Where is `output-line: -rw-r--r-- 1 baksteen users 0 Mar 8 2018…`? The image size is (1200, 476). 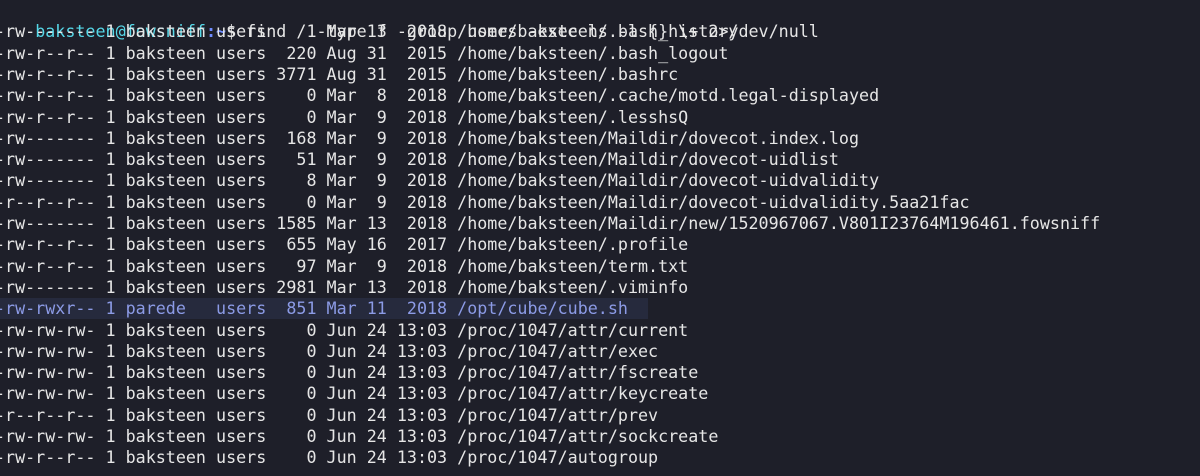
output-line: -rw-r--r-- 1 baksteen users 0 Mar 8 2018… is located at coordinates (440, 95).